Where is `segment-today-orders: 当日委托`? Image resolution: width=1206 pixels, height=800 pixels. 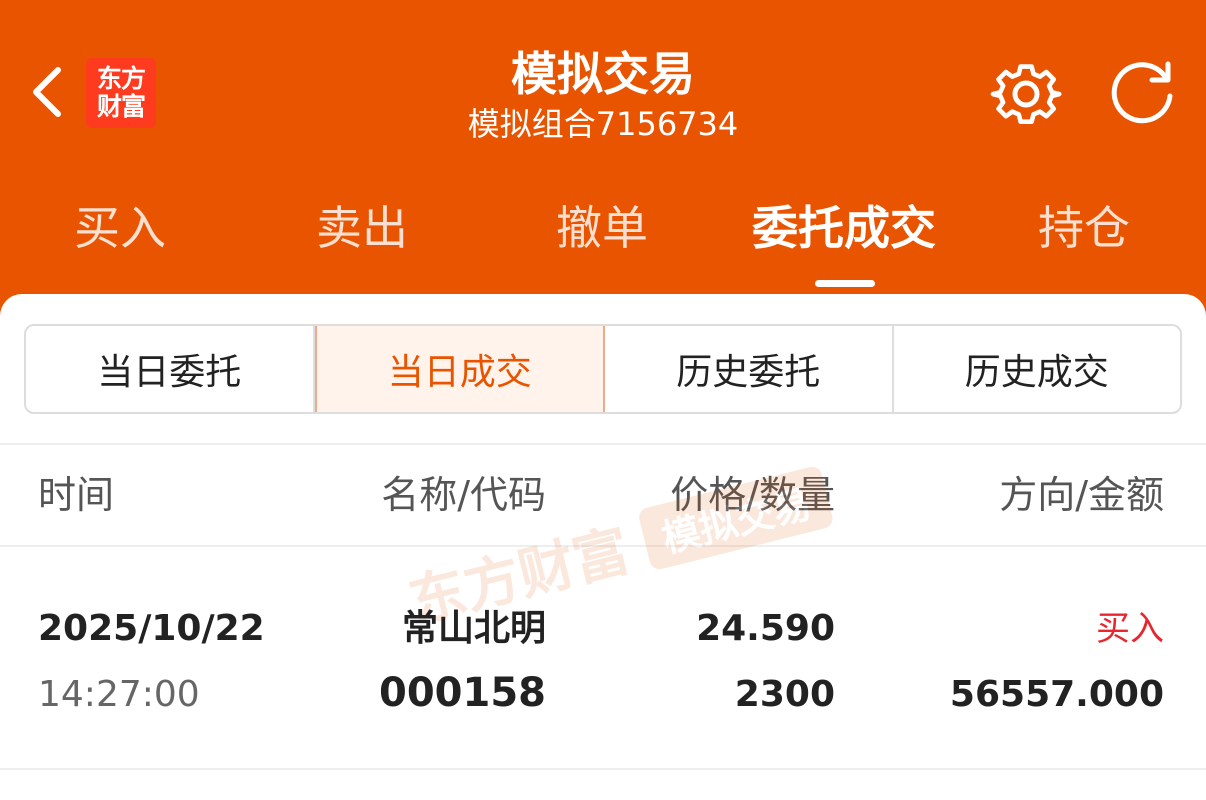
segment-today-orders: 当日委托 is located at coordinates (170, 369).